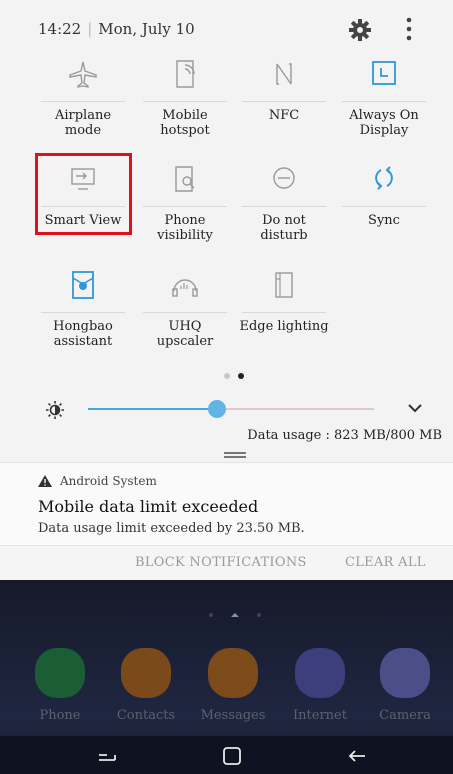 Image resolution: width=453 pixels, height=774 pixels. Describe the element at coordinates (108, 481) in the screenshot. I see `notification-source: Android System` at that location.